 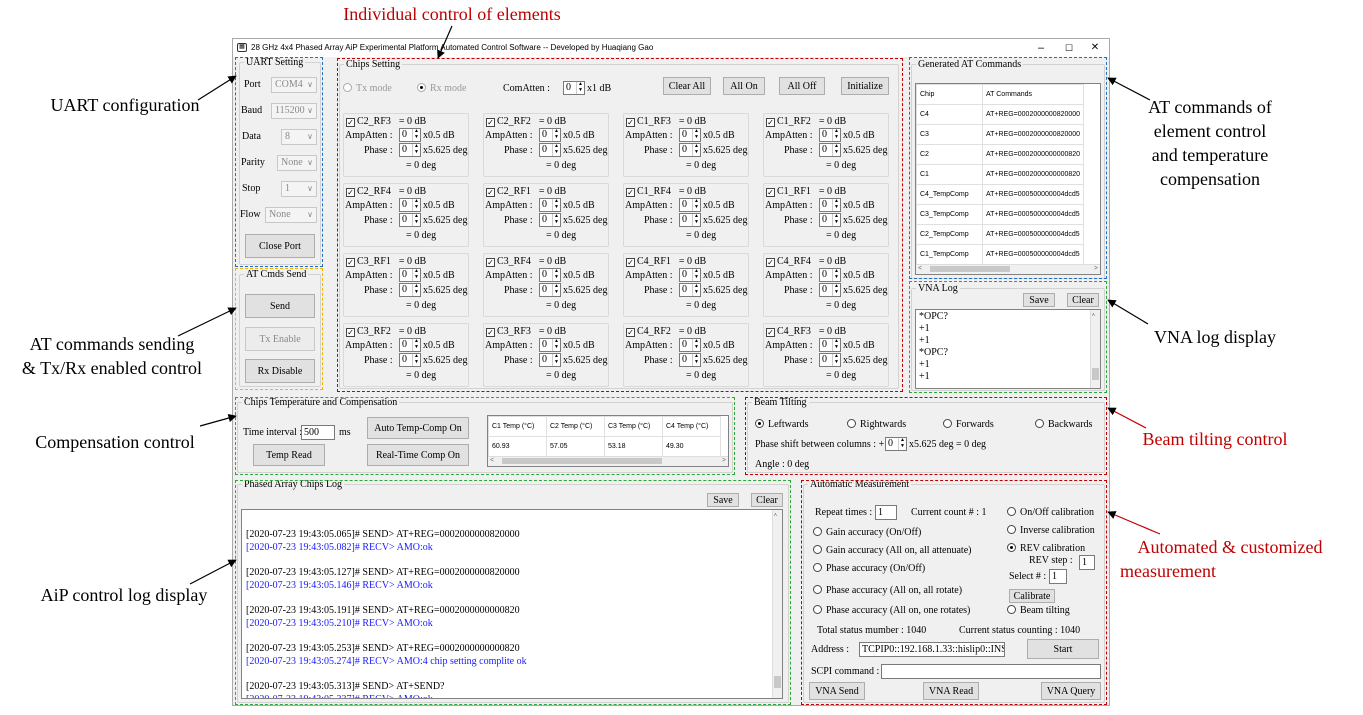 I want to click on vna-highlight-box, so click(x=1008, y=337).